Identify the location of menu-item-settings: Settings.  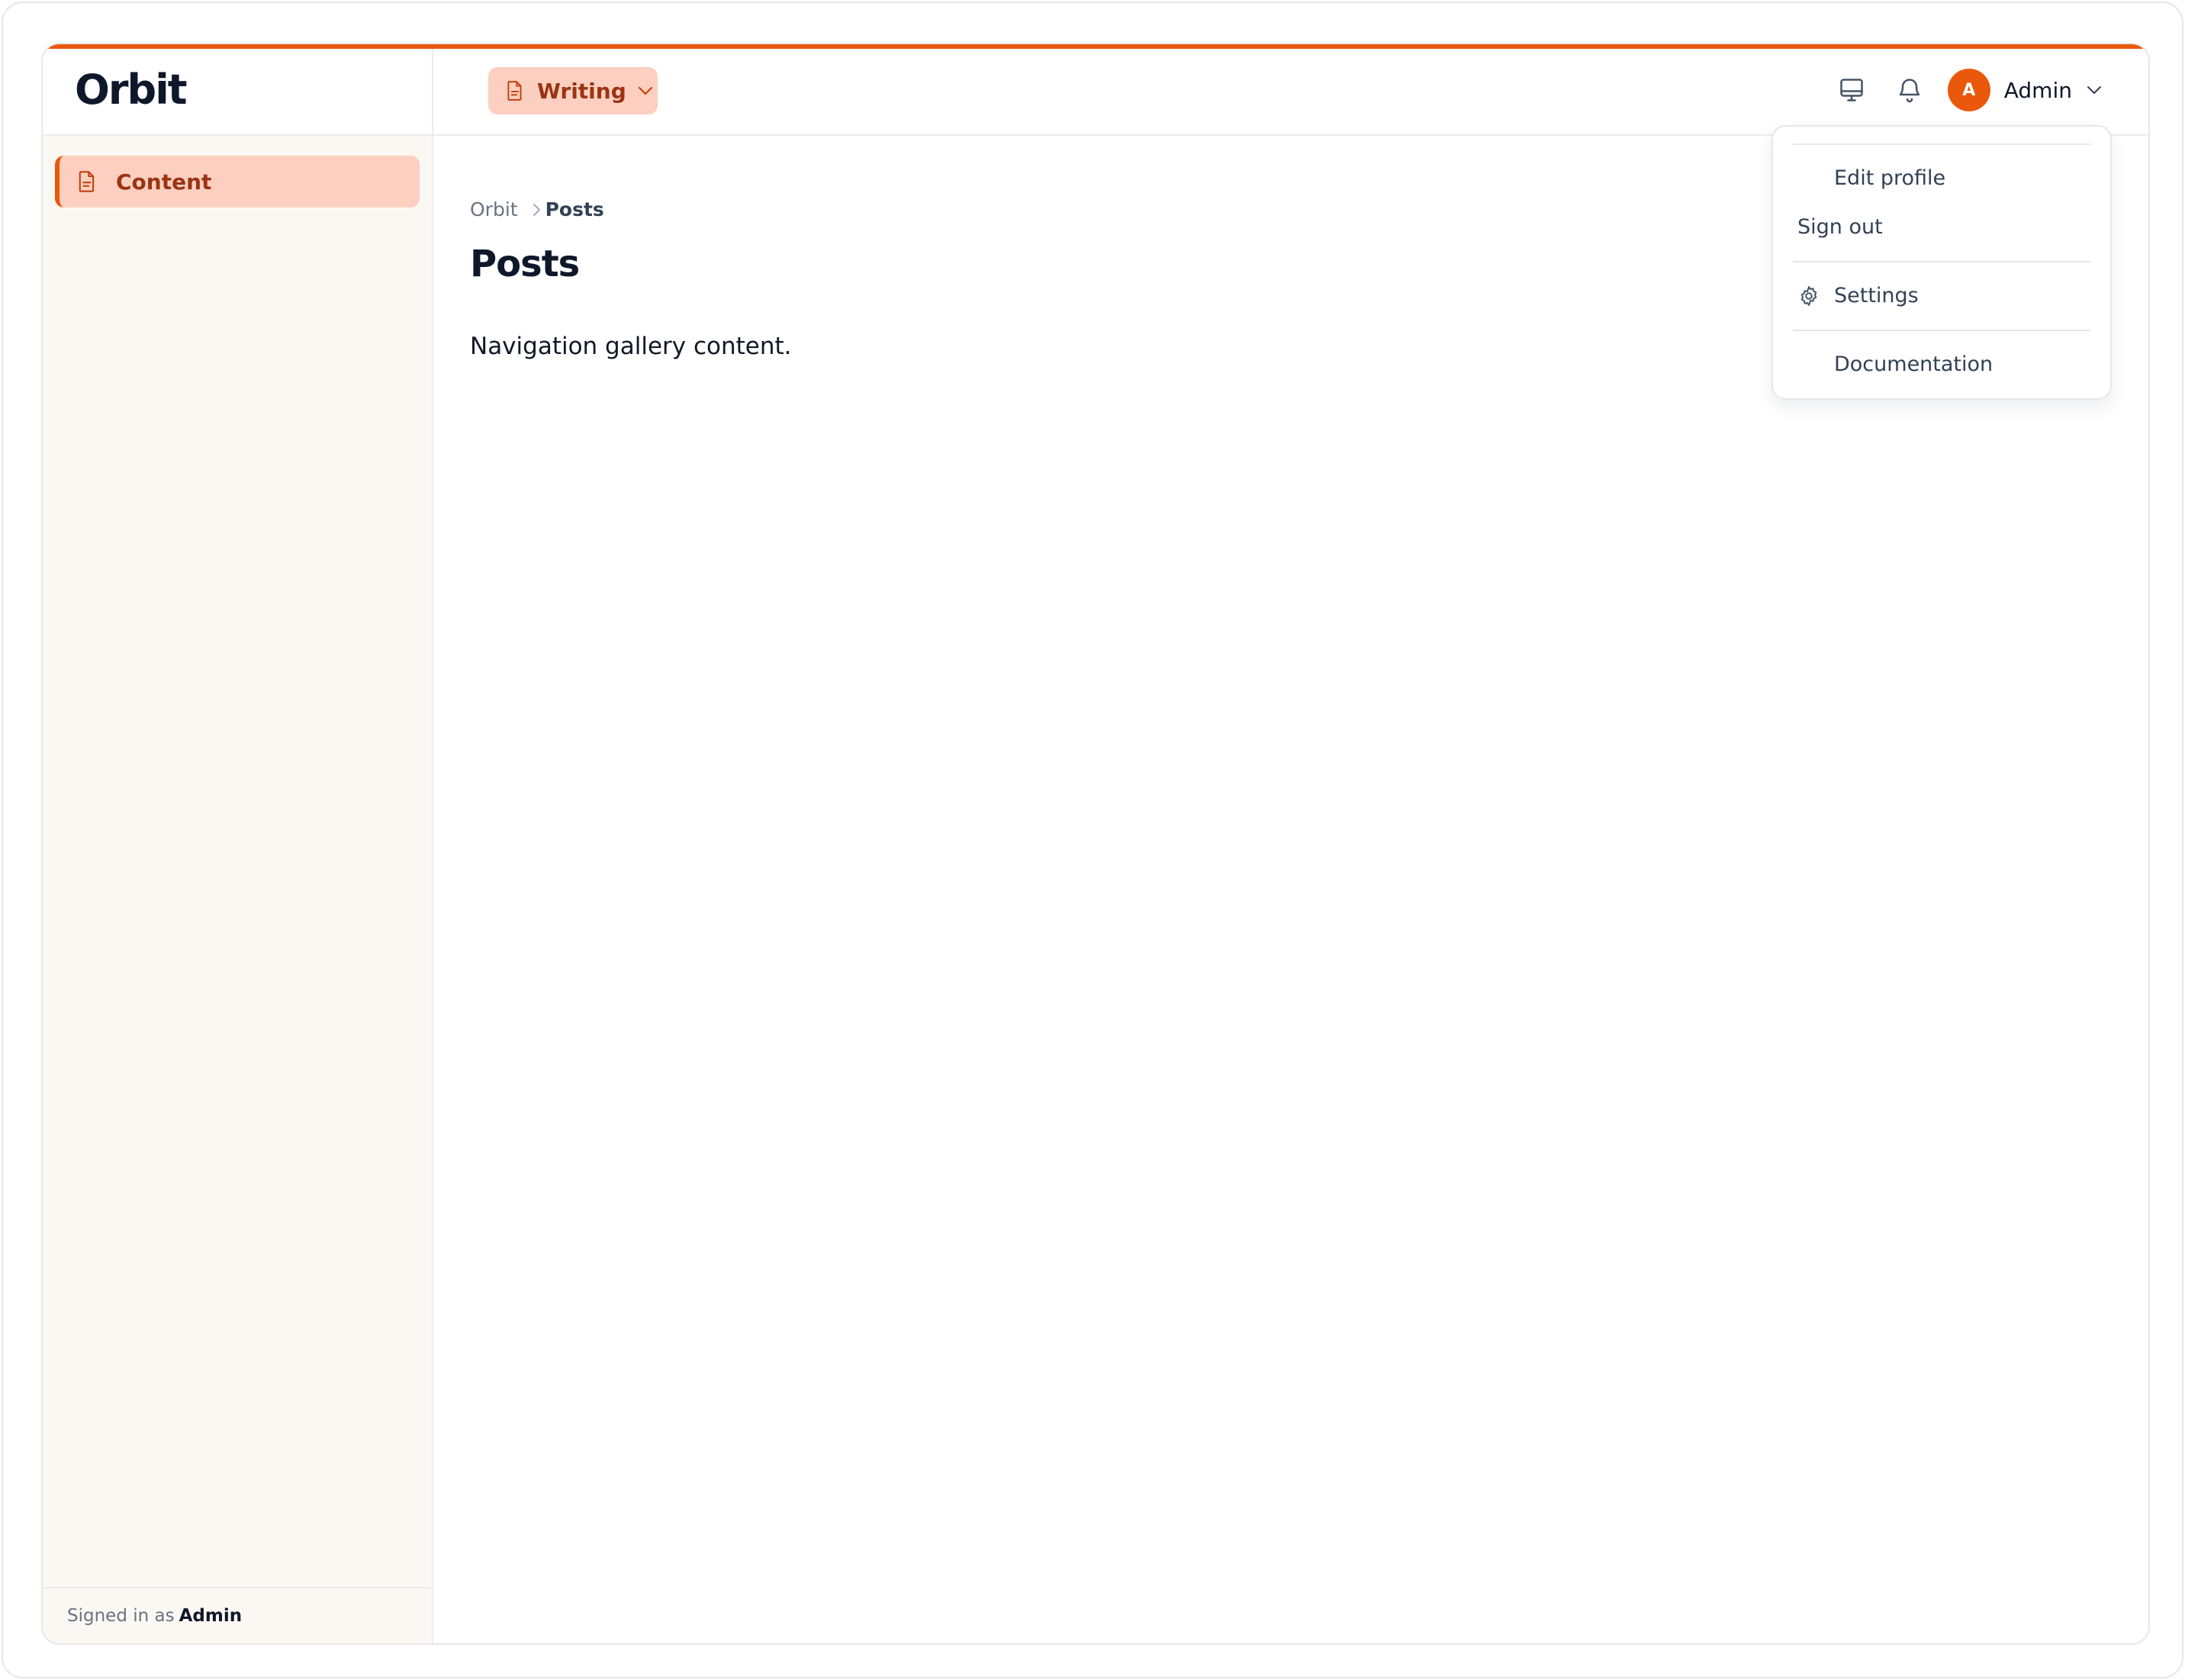
(1858, 295).